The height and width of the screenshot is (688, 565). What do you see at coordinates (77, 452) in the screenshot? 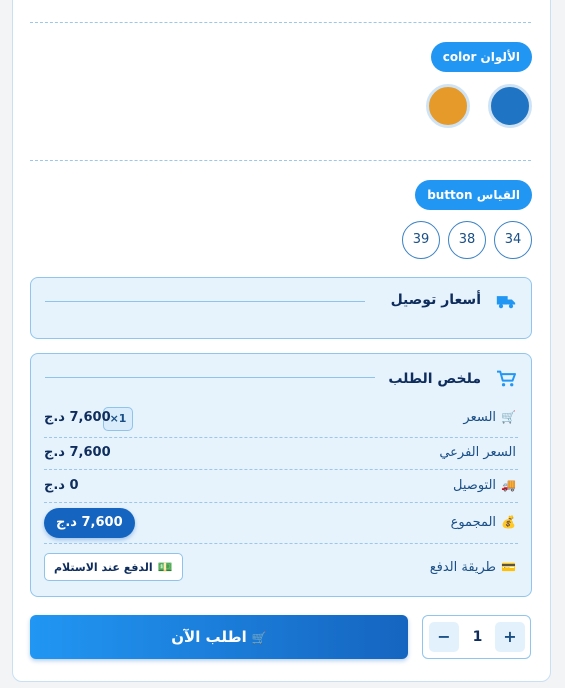
I see `subtotal-value: 7,600 د.ج` at bounding box center [77, 452].